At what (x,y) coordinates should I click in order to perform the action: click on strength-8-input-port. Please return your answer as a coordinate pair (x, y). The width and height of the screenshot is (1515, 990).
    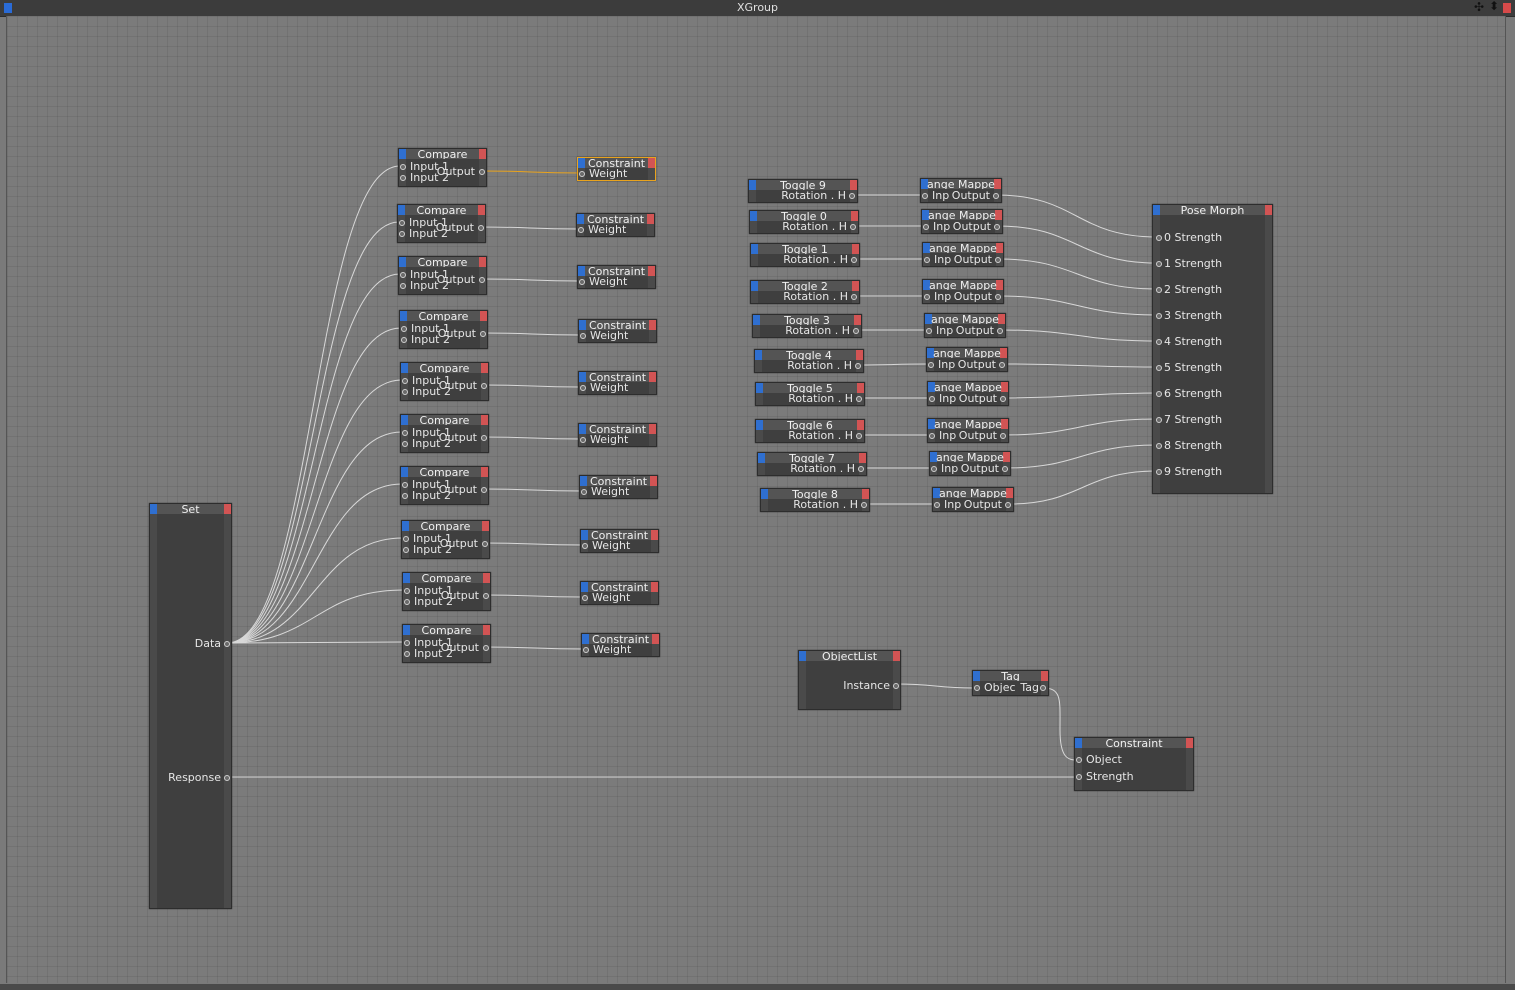
    Looking at the image, I should click on (1159, 446).